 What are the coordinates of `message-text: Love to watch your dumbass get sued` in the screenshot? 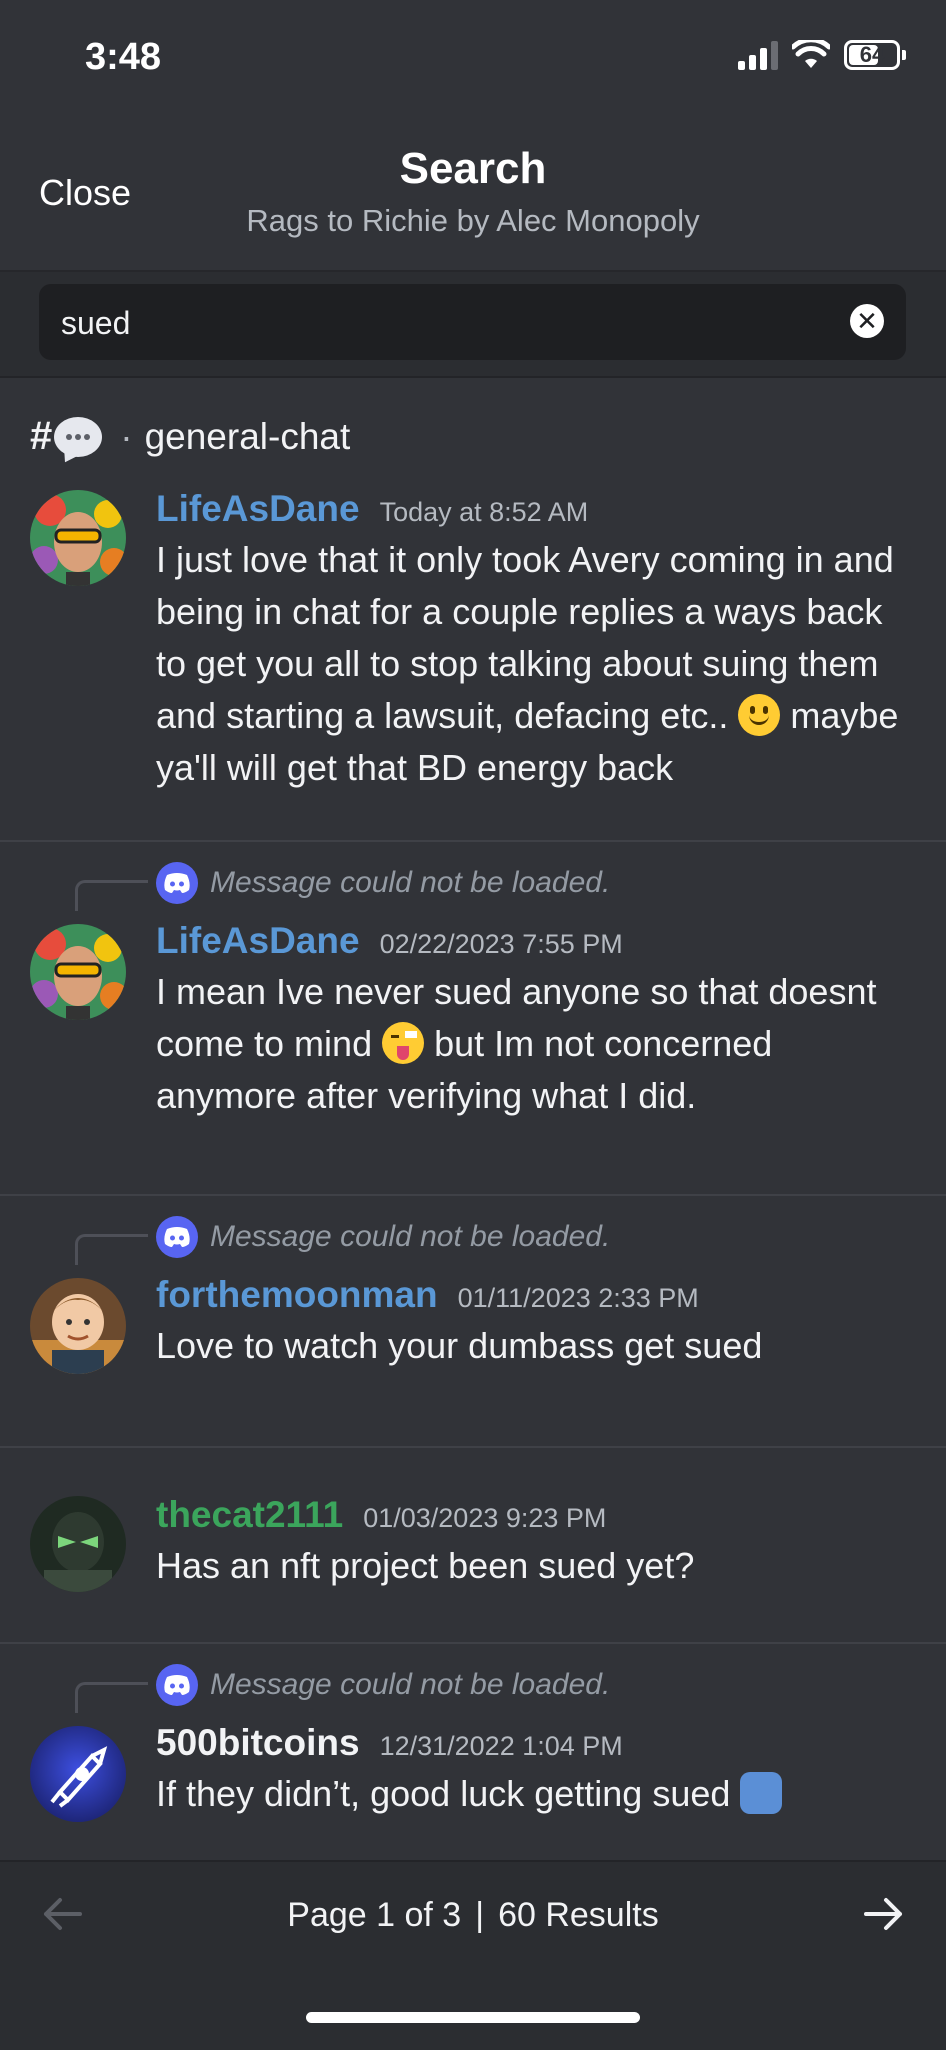 It's located at (459, 1345).